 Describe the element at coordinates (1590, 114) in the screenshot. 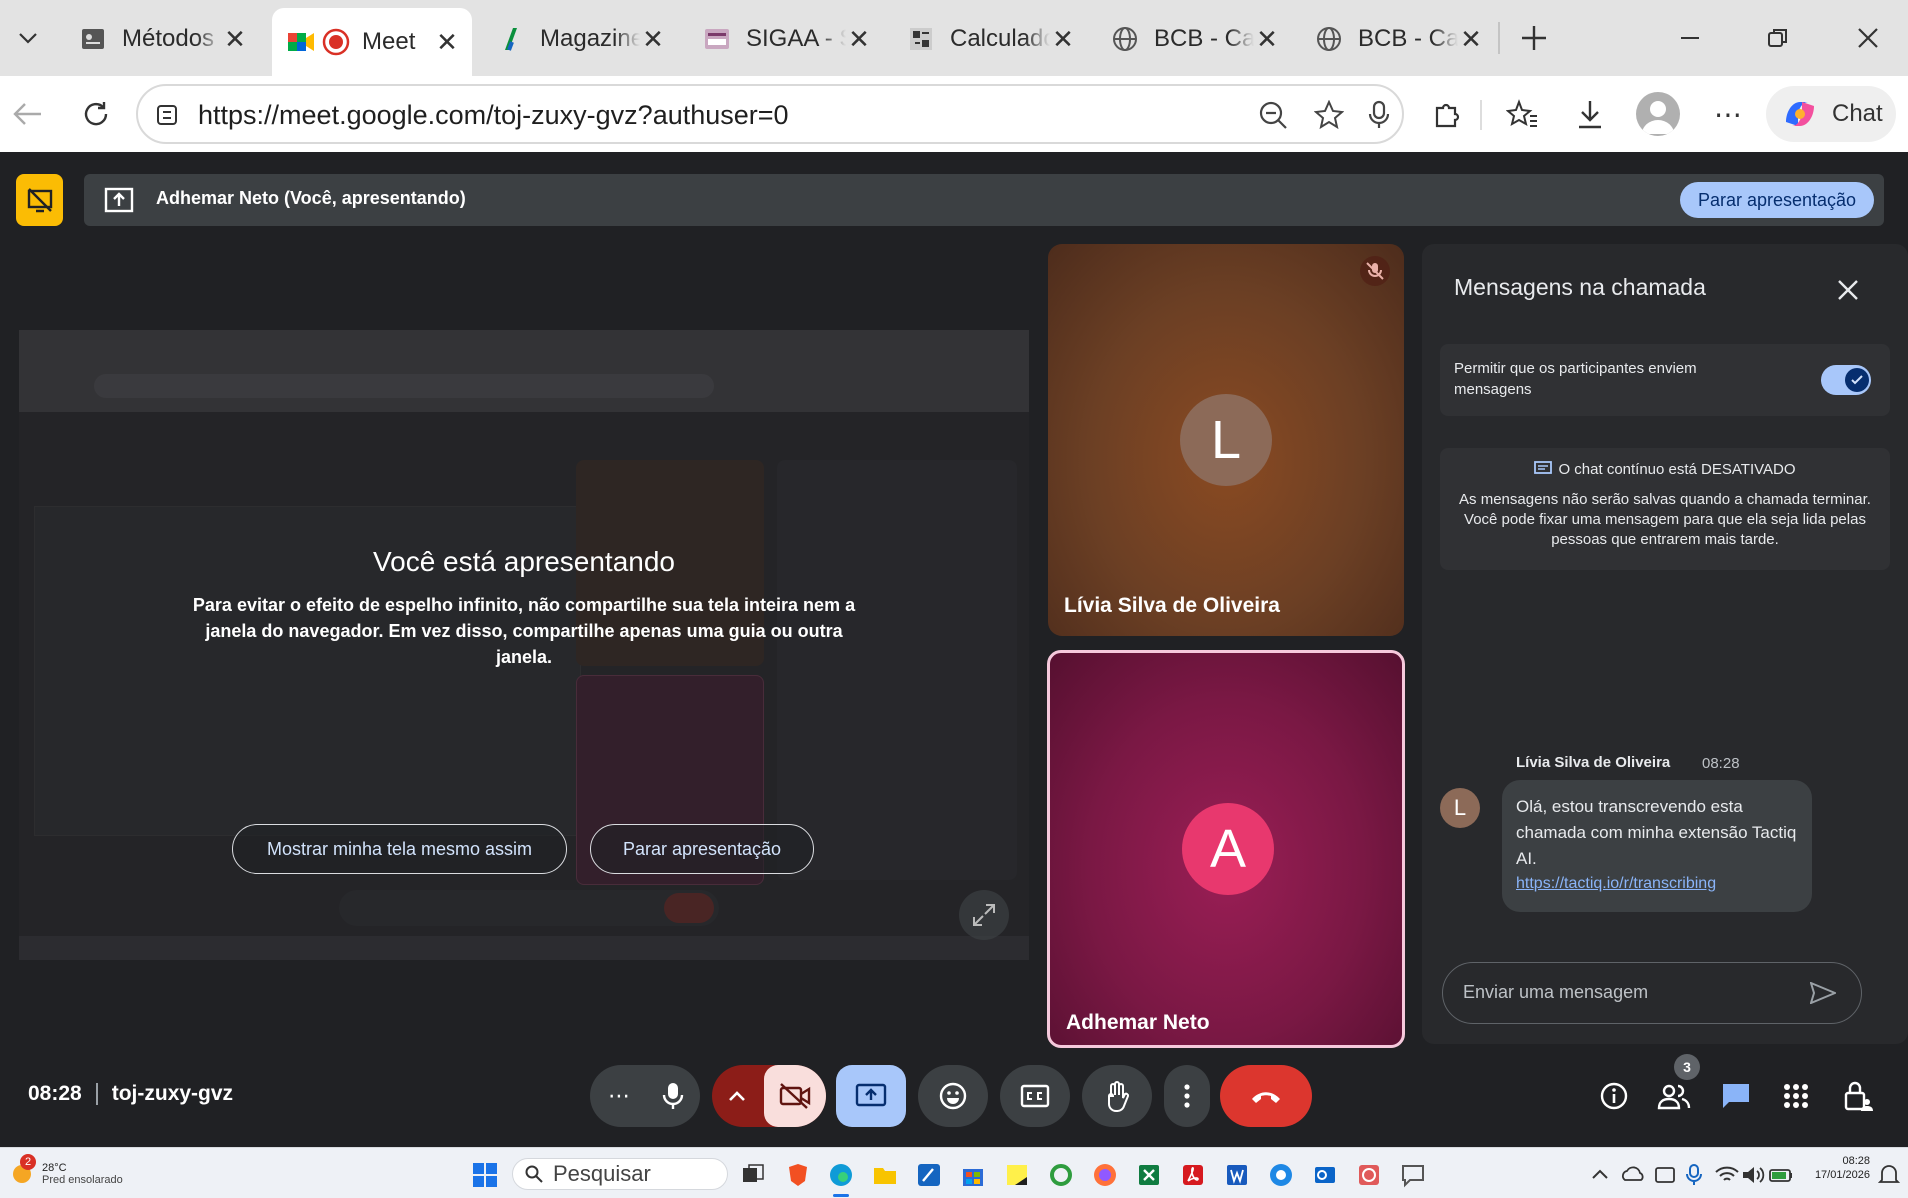

I see `download-icon` at that location.